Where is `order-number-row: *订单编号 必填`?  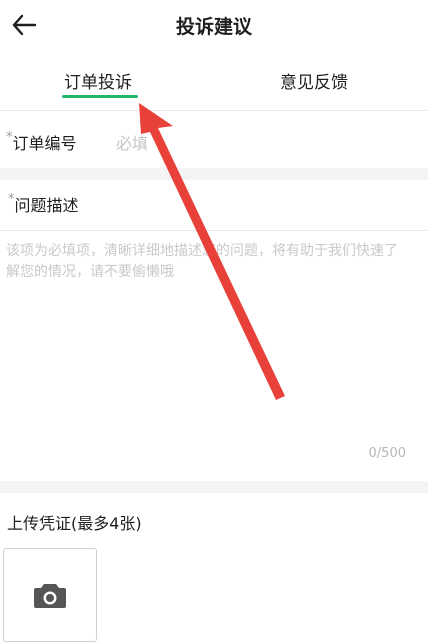 order-number-row: *订单编号 必填 is located at coordinates (214, 140).